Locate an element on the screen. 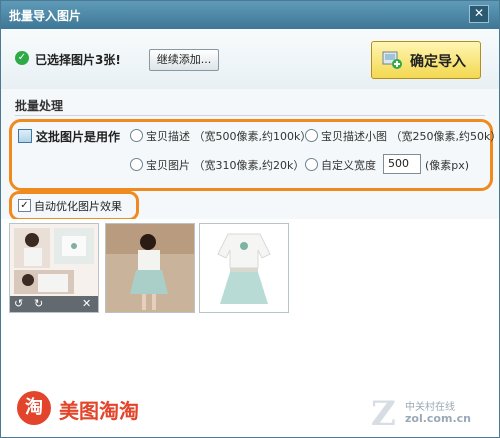 Image resolution: width=500 pixels, height=438 pixels. check-icon: ✓ is located at coordinates (22, 58).